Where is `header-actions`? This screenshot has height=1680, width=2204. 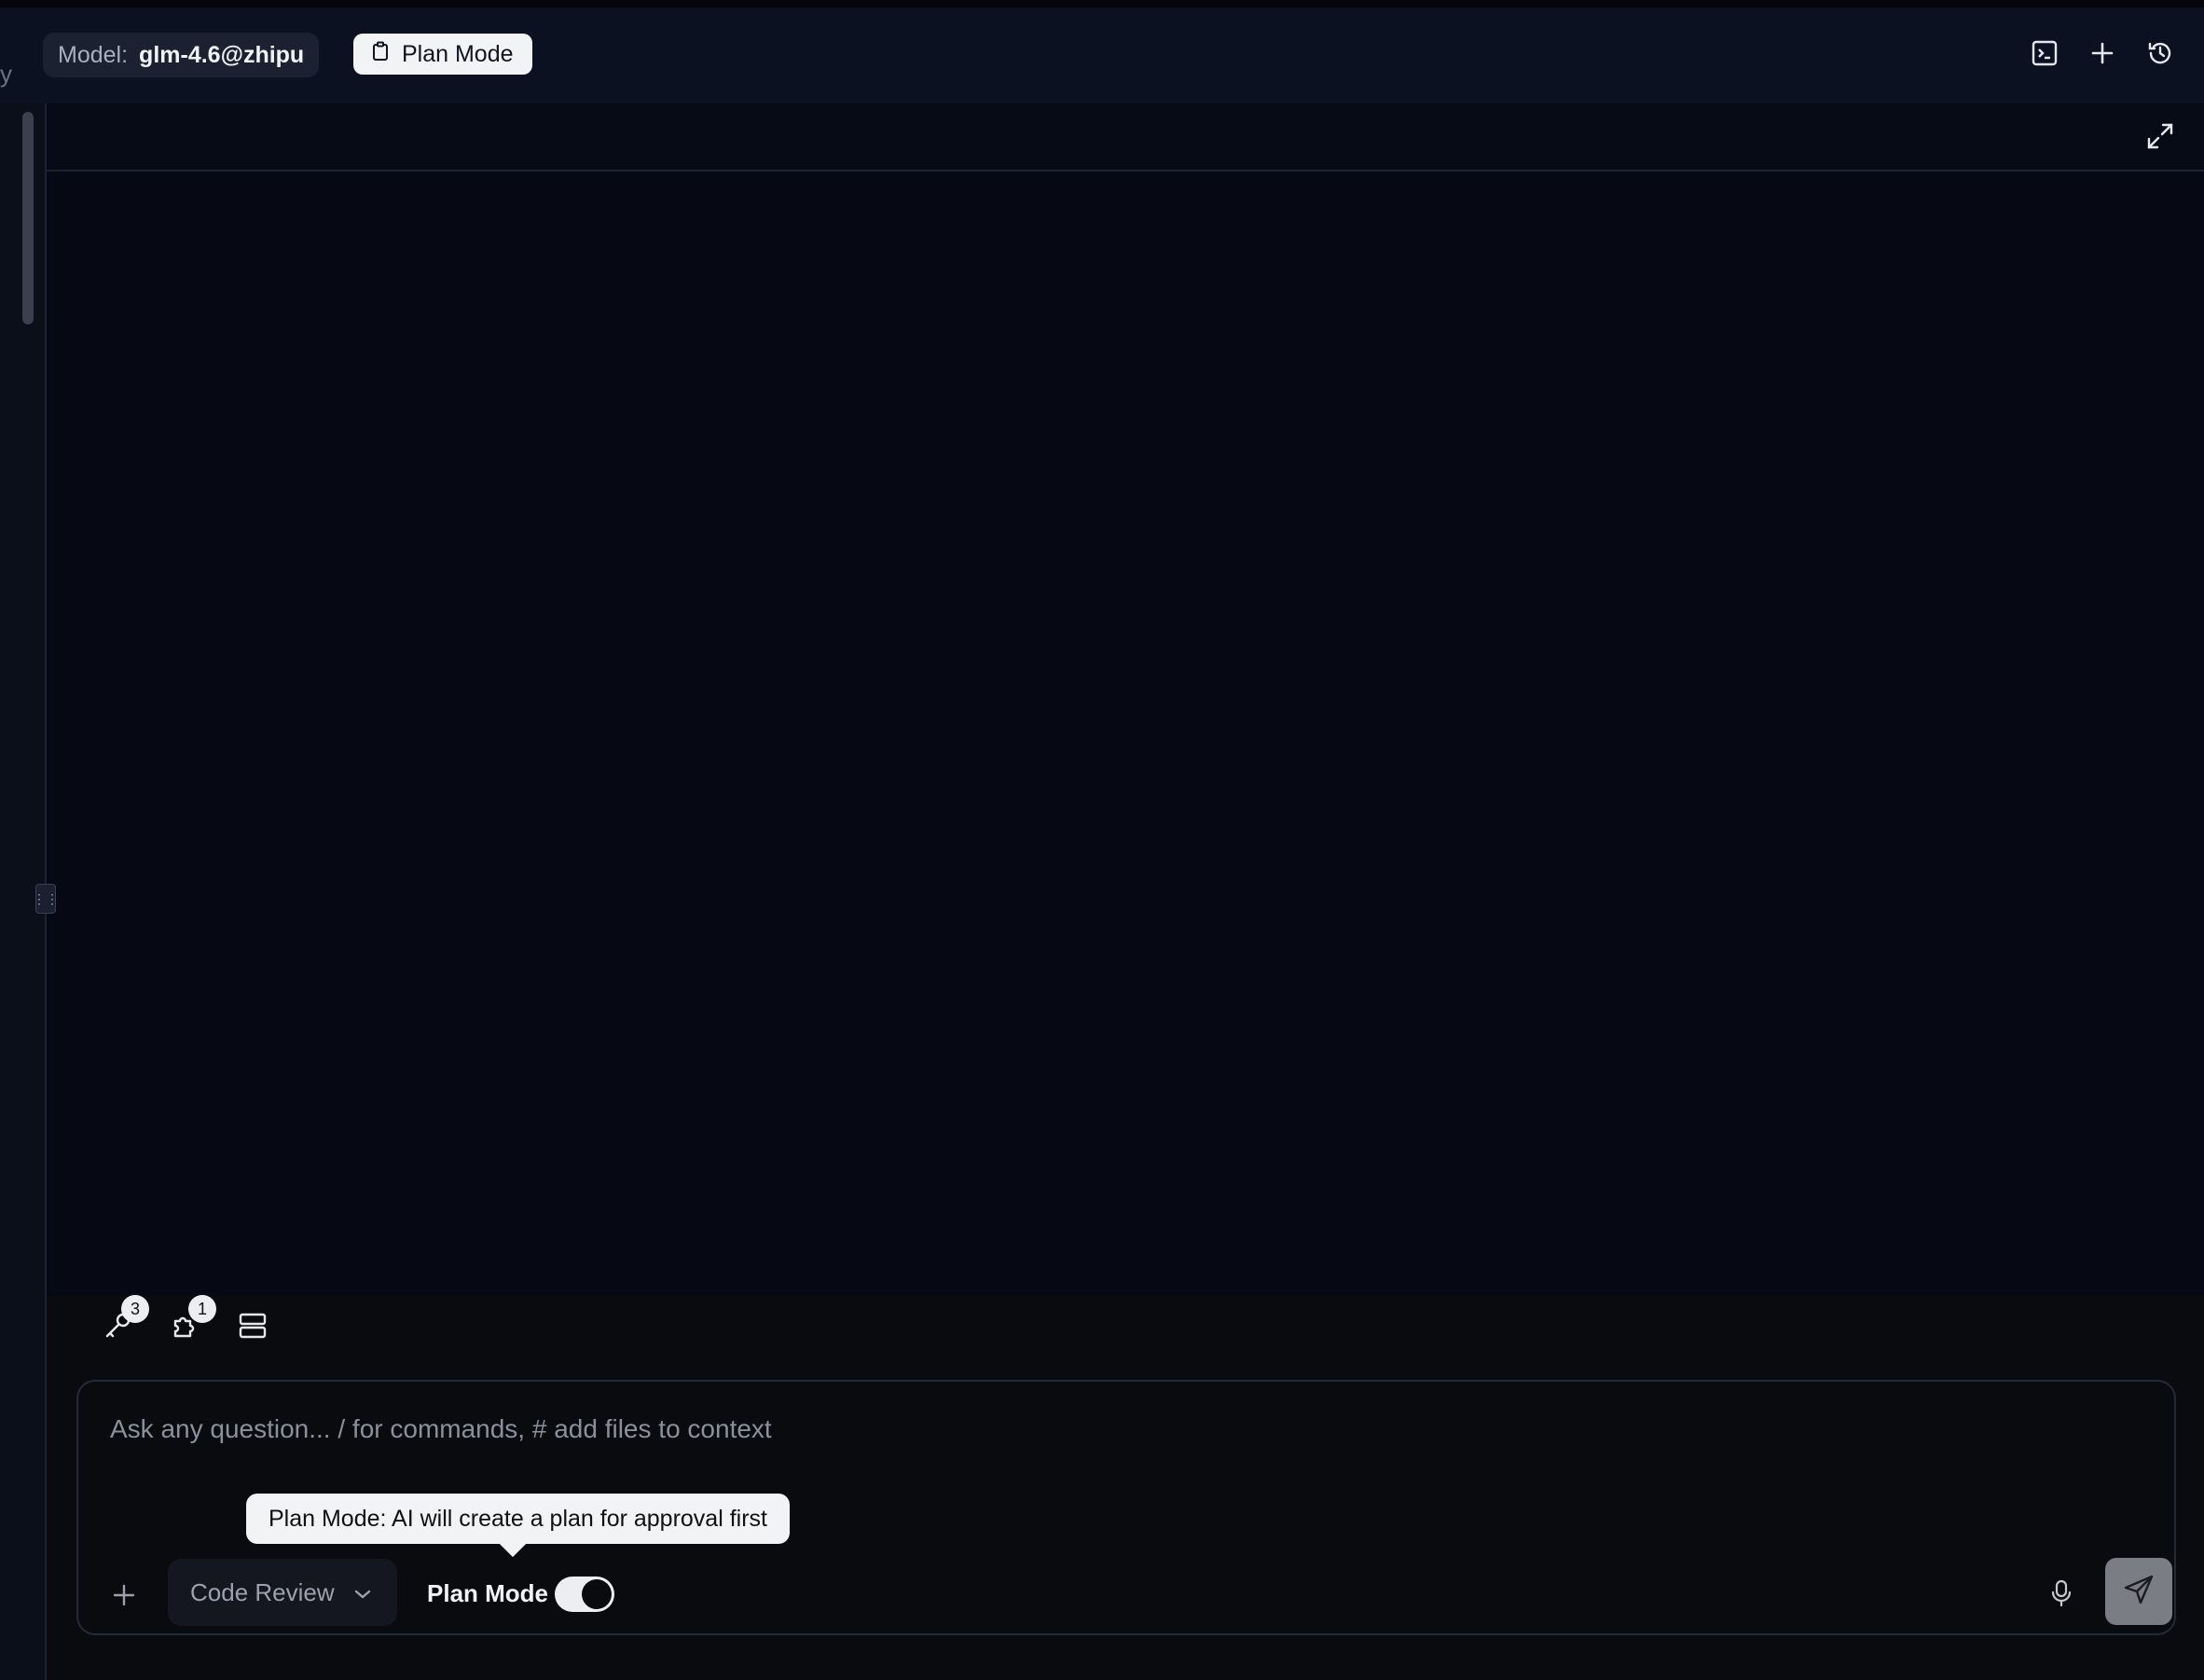
header-actions is located at coordinates (2102, 53).